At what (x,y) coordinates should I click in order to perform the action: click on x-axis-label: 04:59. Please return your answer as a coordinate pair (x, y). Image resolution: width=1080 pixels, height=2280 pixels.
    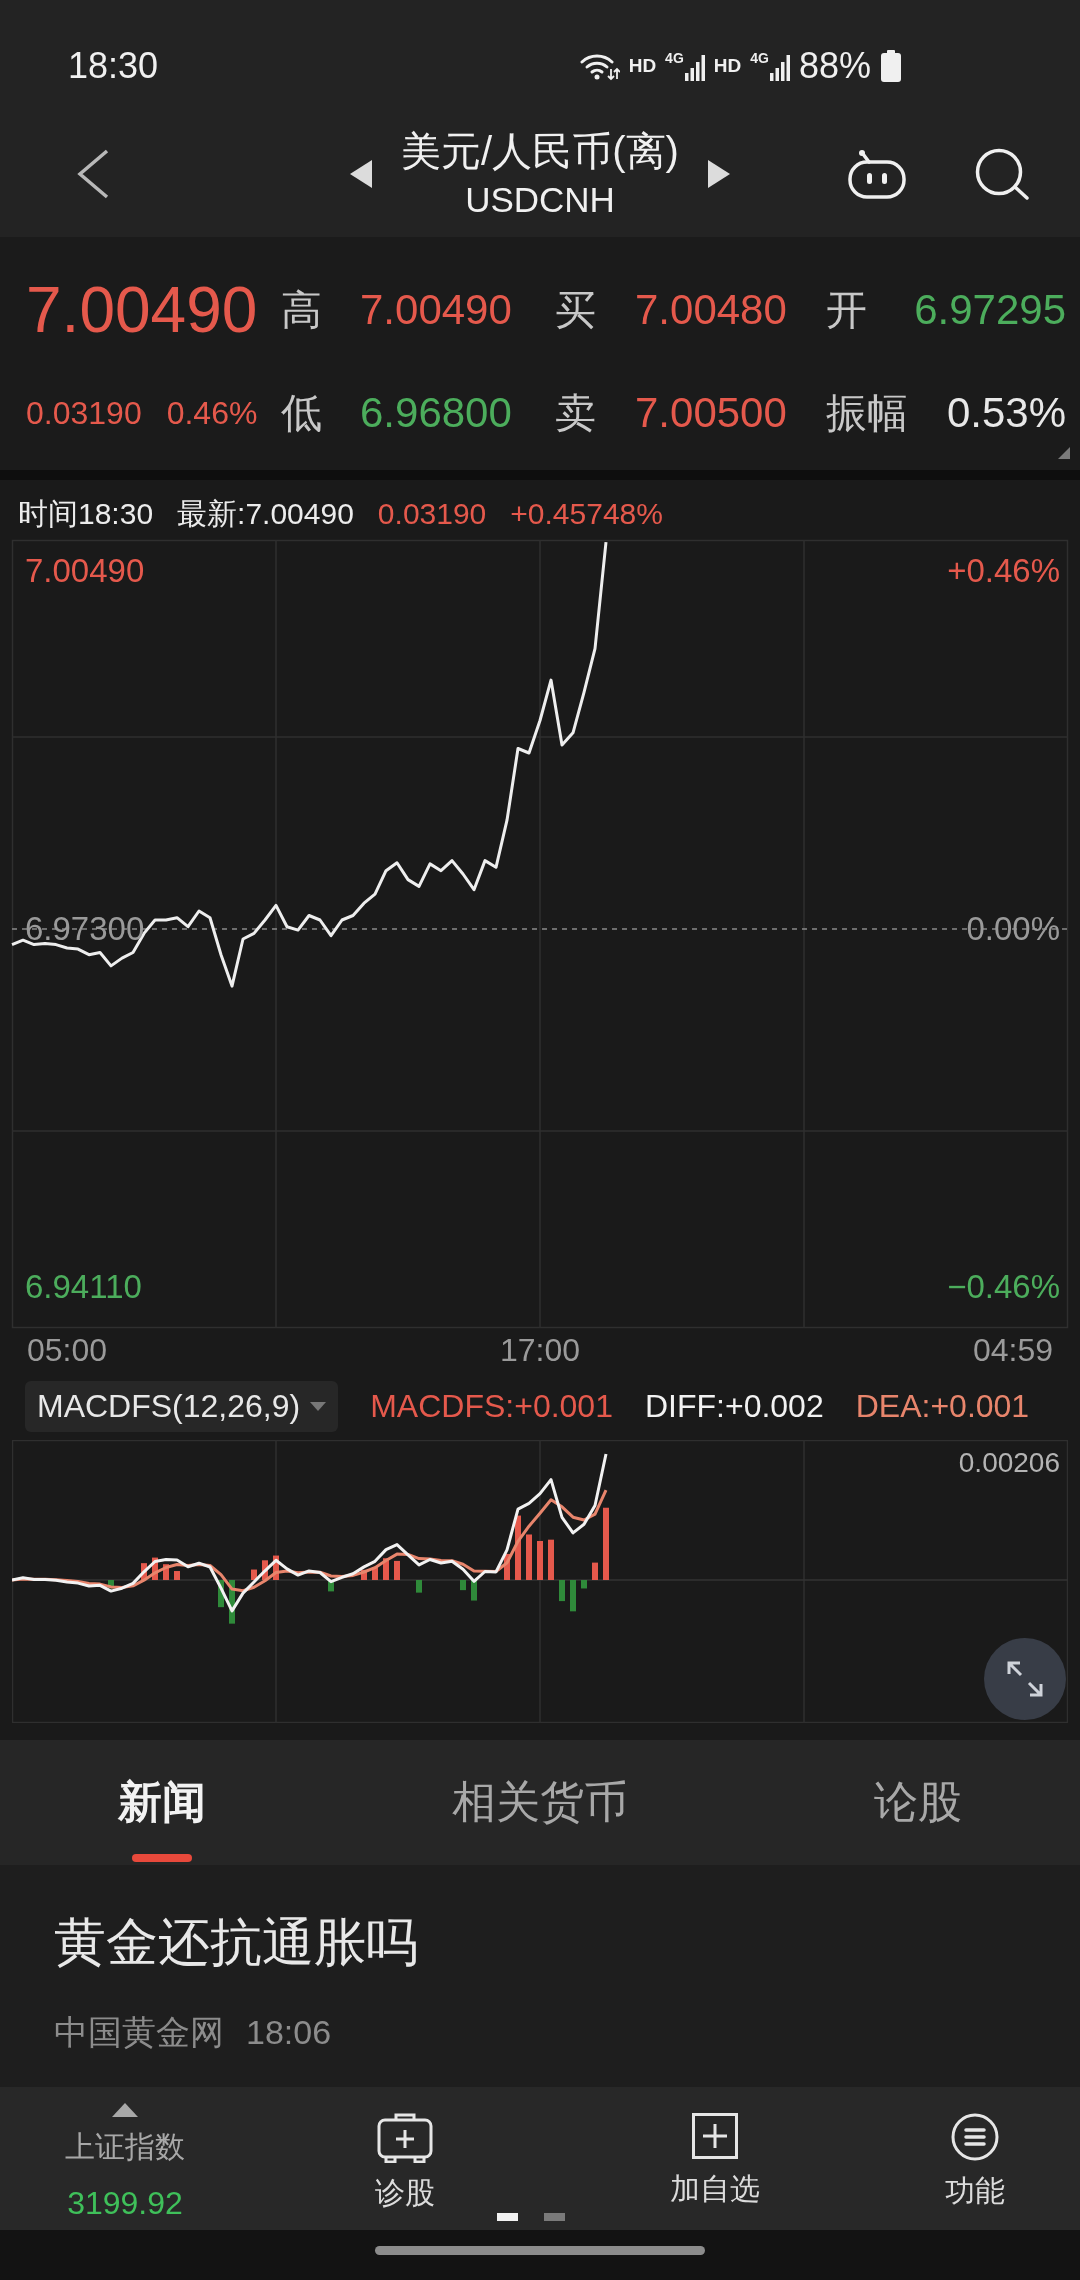
    Looking at the image, I should click on (1013, 1350).